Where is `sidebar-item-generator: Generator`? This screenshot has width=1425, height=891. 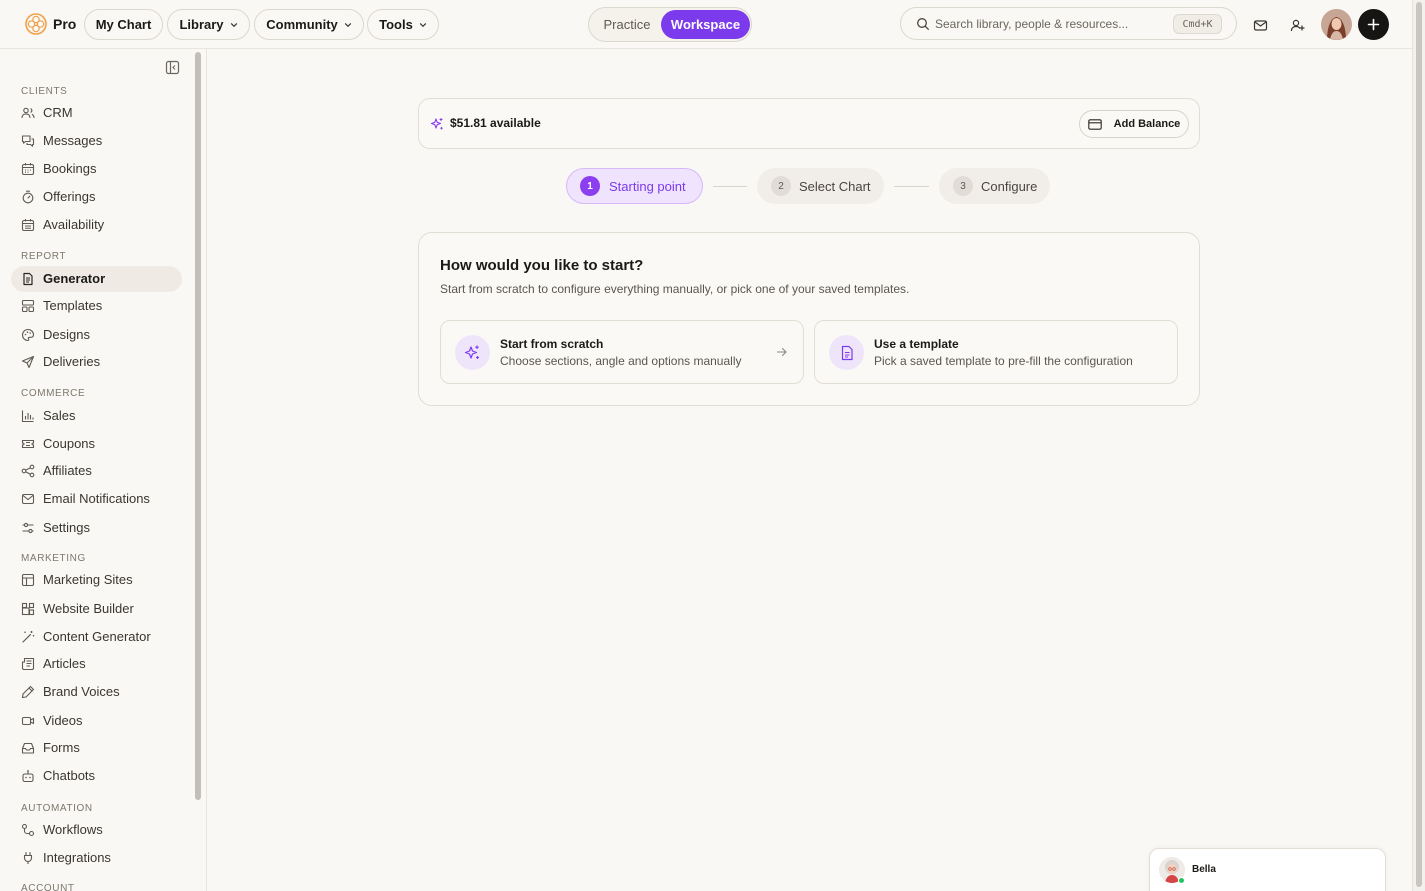
sidebar-item-generator: Generator is located at coordinates (96, 279).